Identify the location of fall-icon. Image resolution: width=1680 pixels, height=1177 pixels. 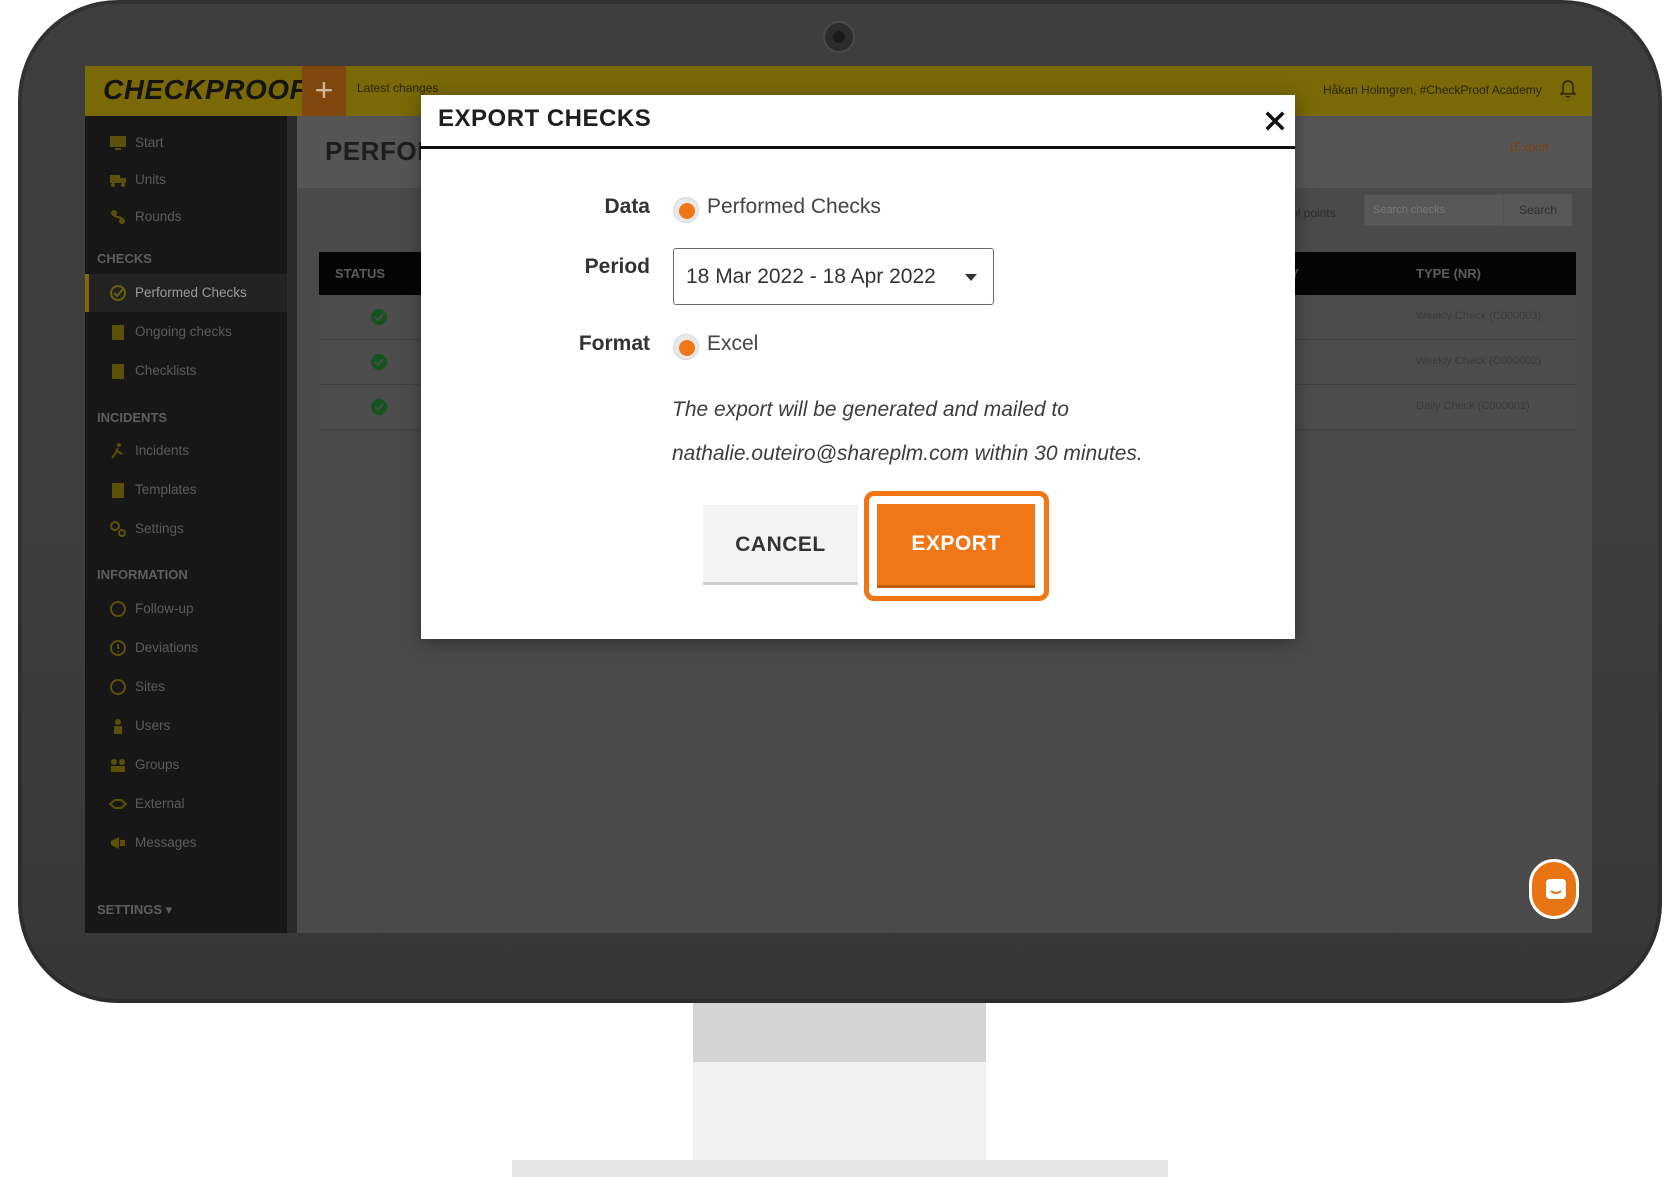
(117, 451).